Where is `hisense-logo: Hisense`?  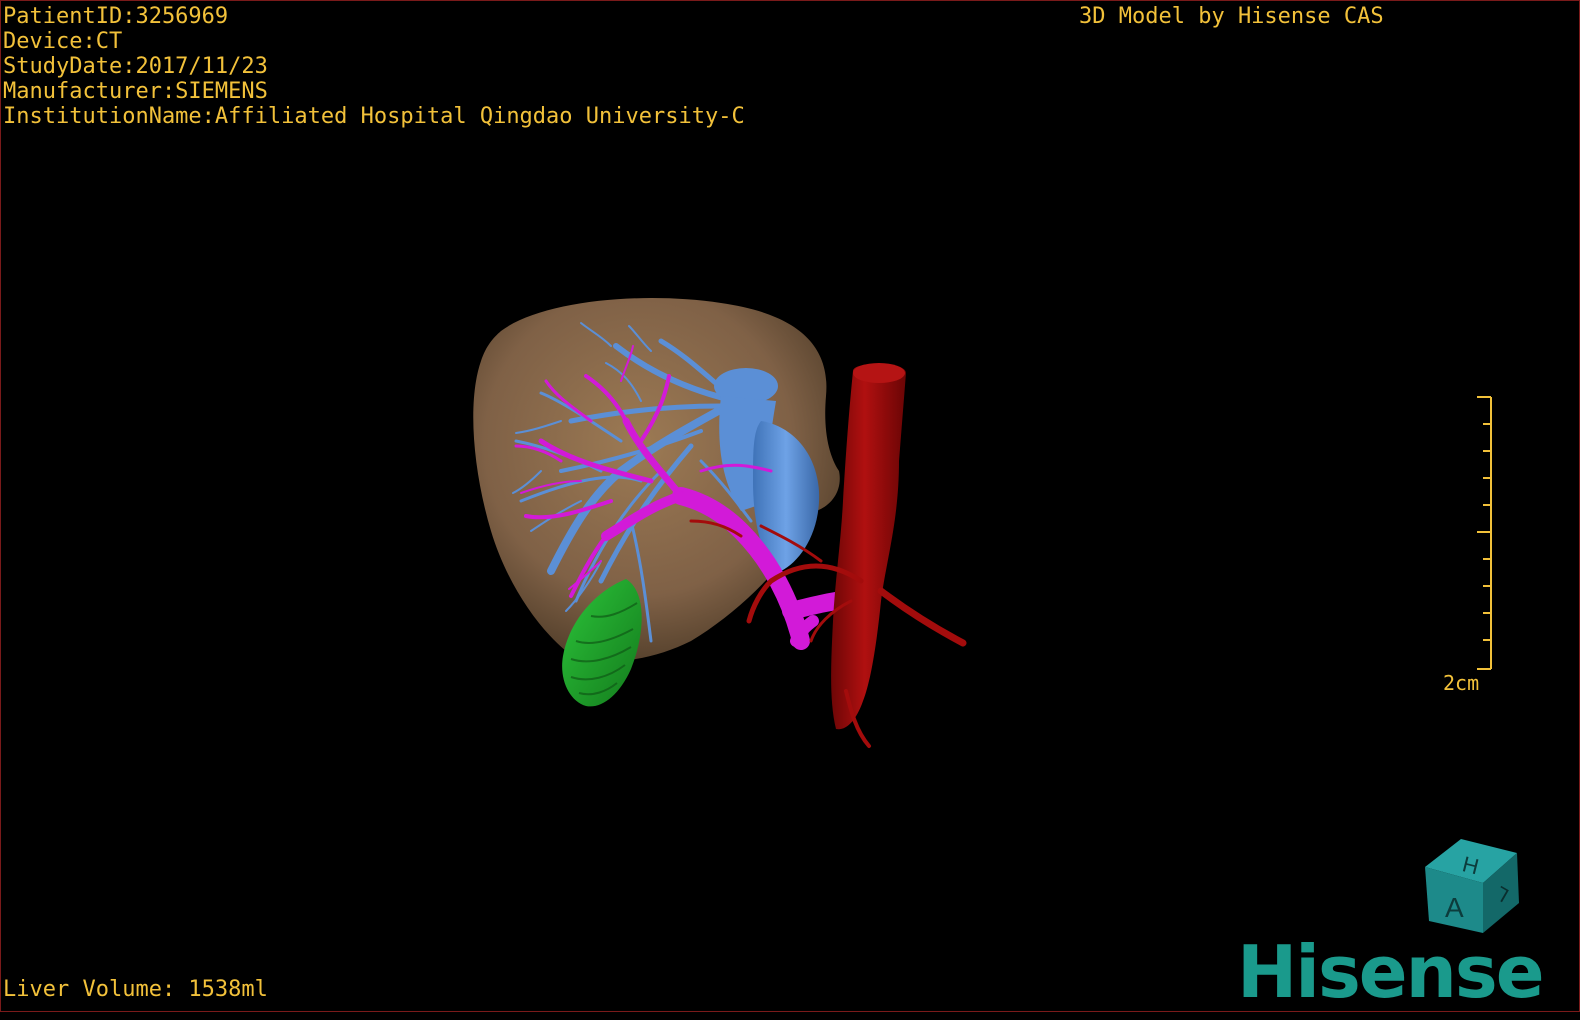
hisense-logo: Hisense is located at coordinates (1405, 971).